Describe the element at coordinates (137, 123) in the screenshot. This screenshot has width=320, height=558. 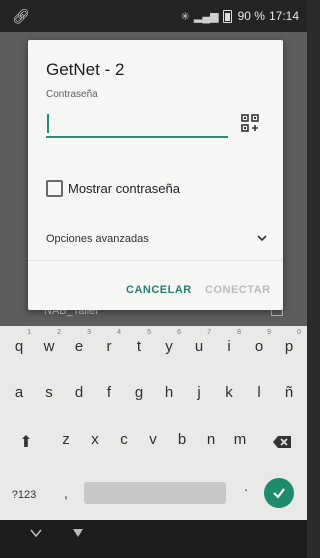
I see `password-input` at that location.